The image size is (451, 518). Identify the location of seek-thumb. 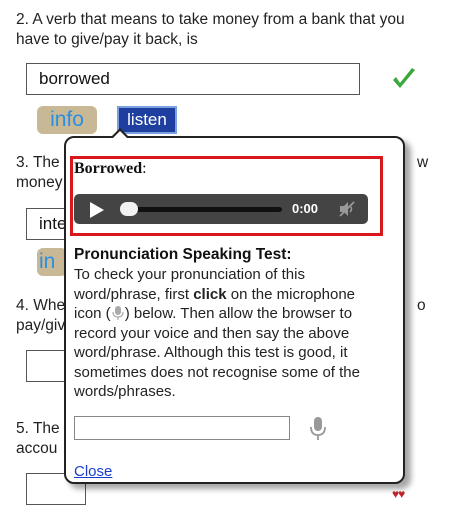
(129, 209).